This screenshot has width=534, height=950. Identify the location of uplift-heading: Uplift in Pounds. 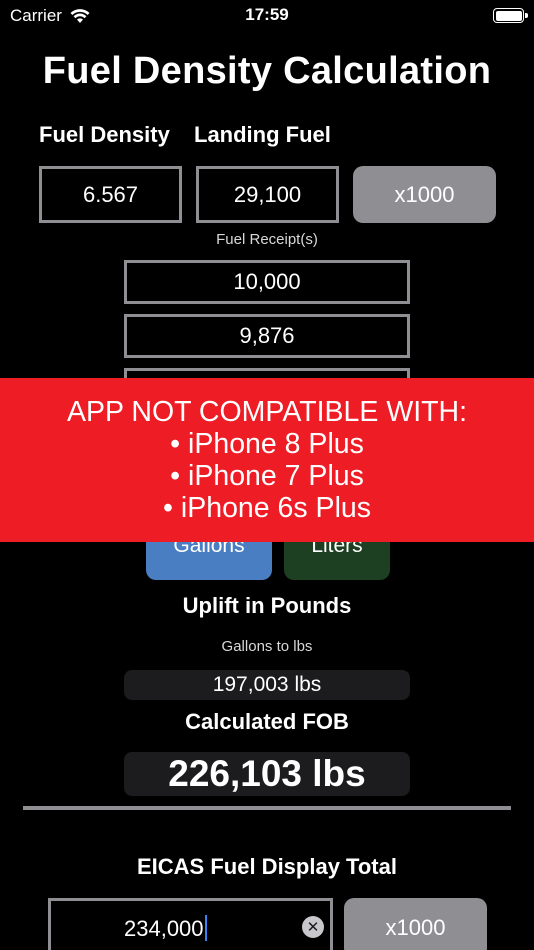
(267, 605).